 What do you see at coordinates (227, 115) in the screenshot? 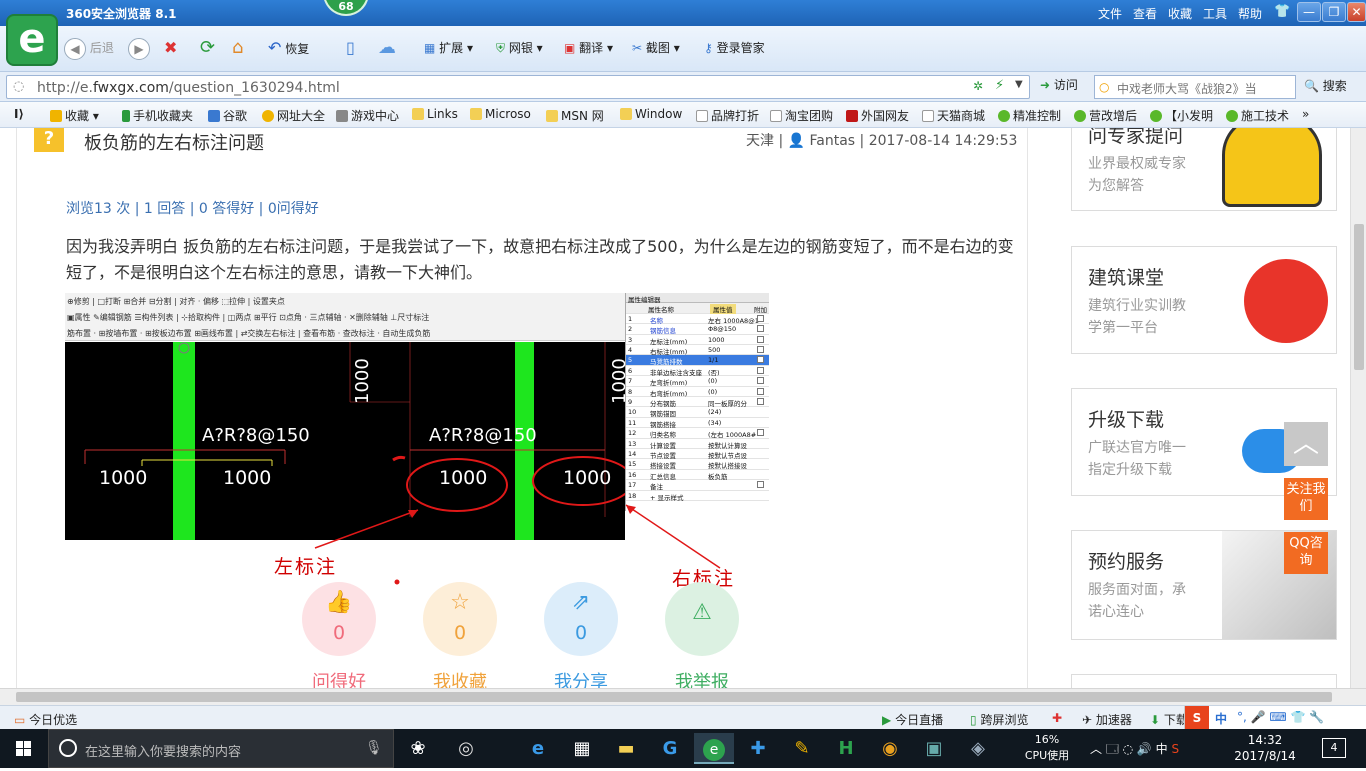
I see `fav-item-google: 谷歌` at bounding box center [227, 115].